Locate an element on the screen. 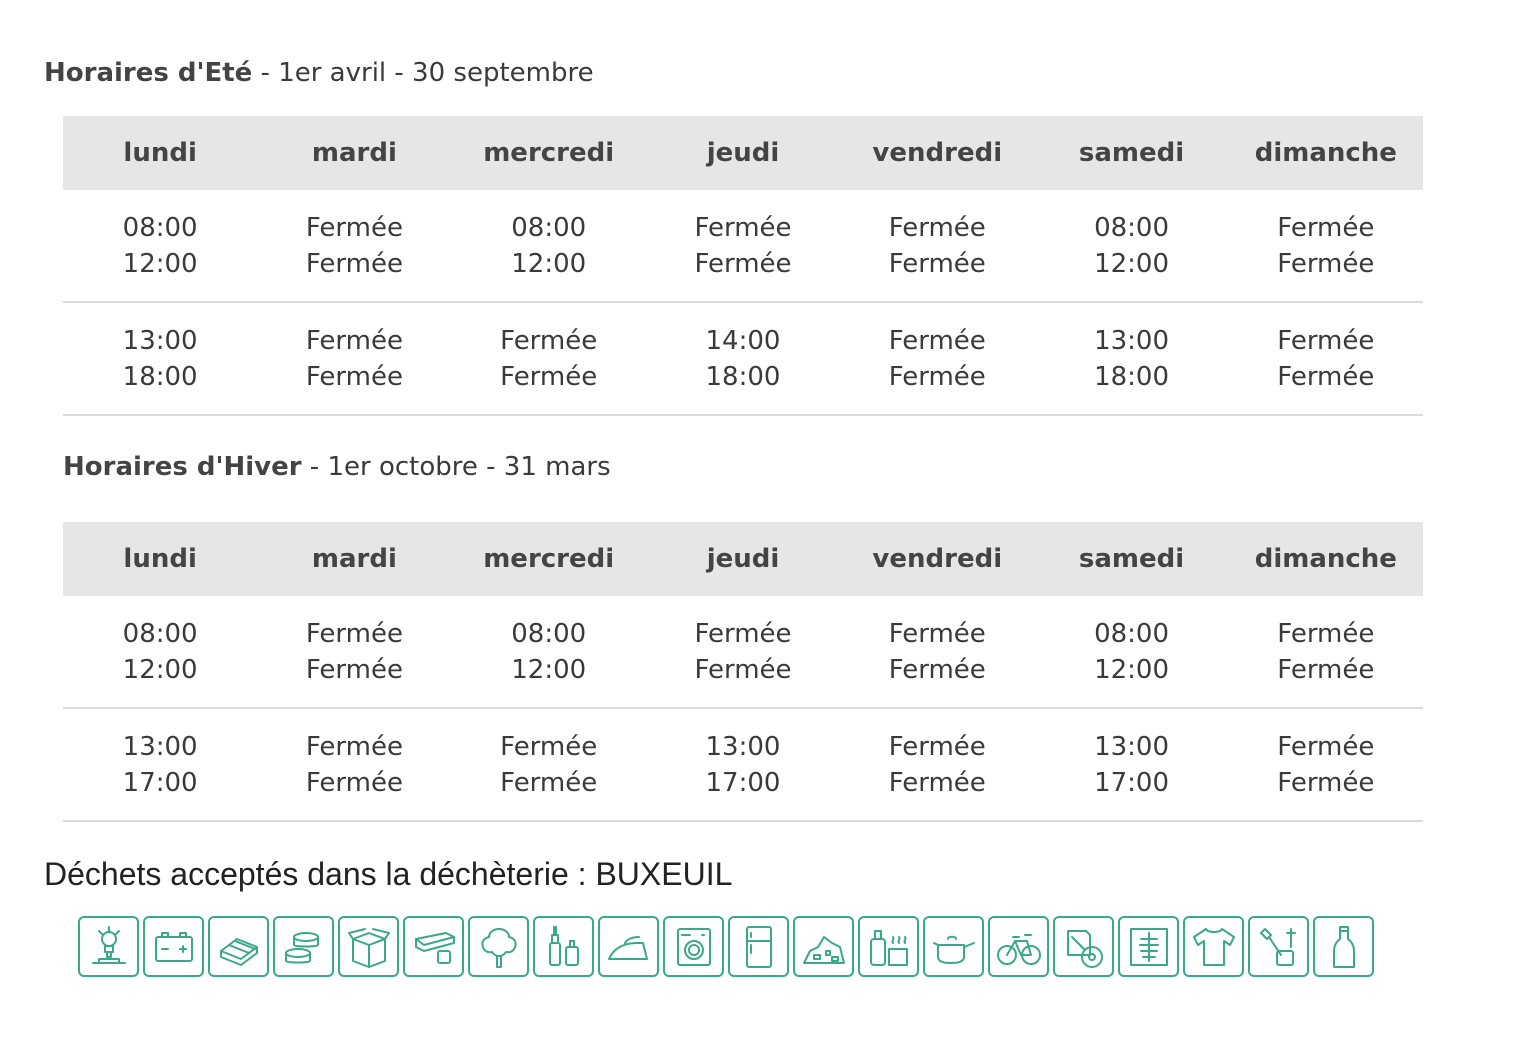 The image size is (1520, 1054). washing-machine-icon is located at coordinates (693, 946).